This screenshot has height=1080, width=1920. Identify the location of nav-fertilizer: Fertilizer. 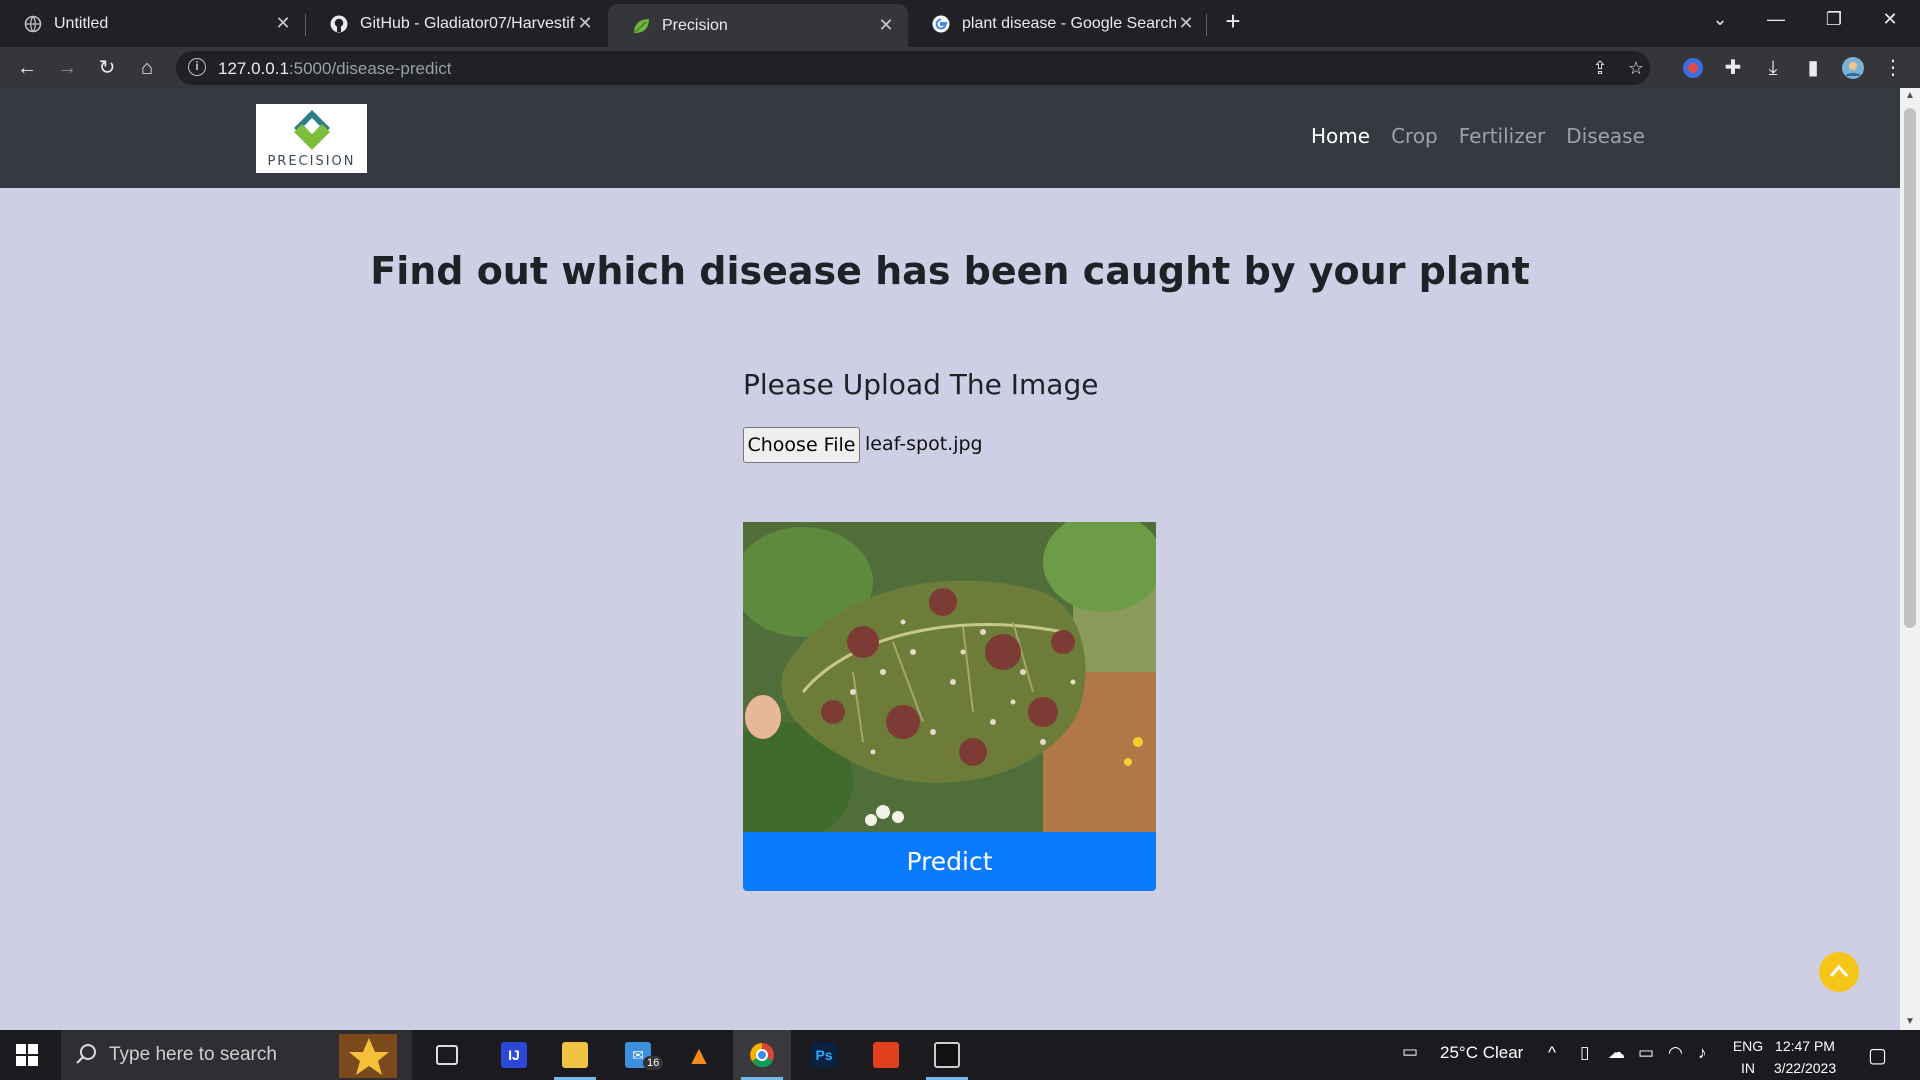
(1502, 136).